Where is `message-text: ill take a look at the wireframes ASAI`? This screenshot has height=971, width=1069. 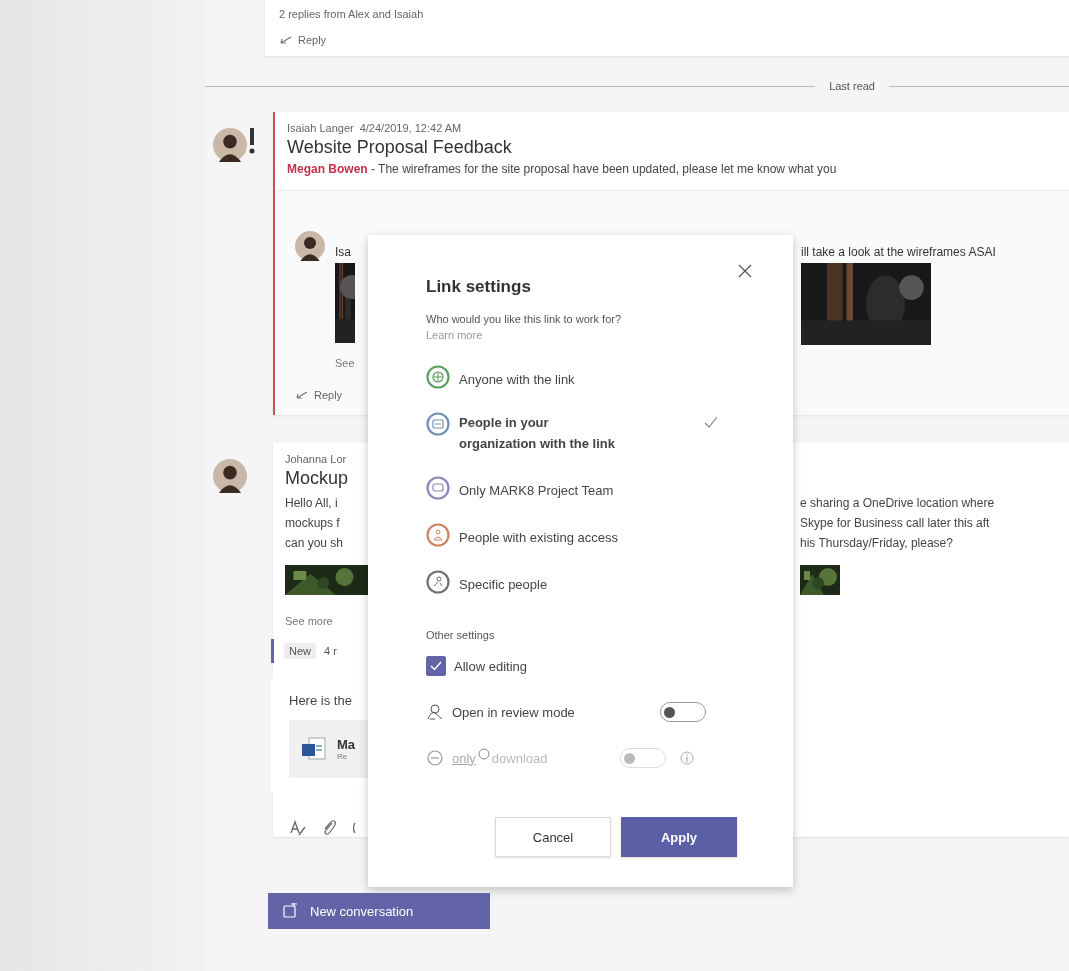 message-text: ill take a look at the wireframes ASAI is located at coordinates (898, 252).